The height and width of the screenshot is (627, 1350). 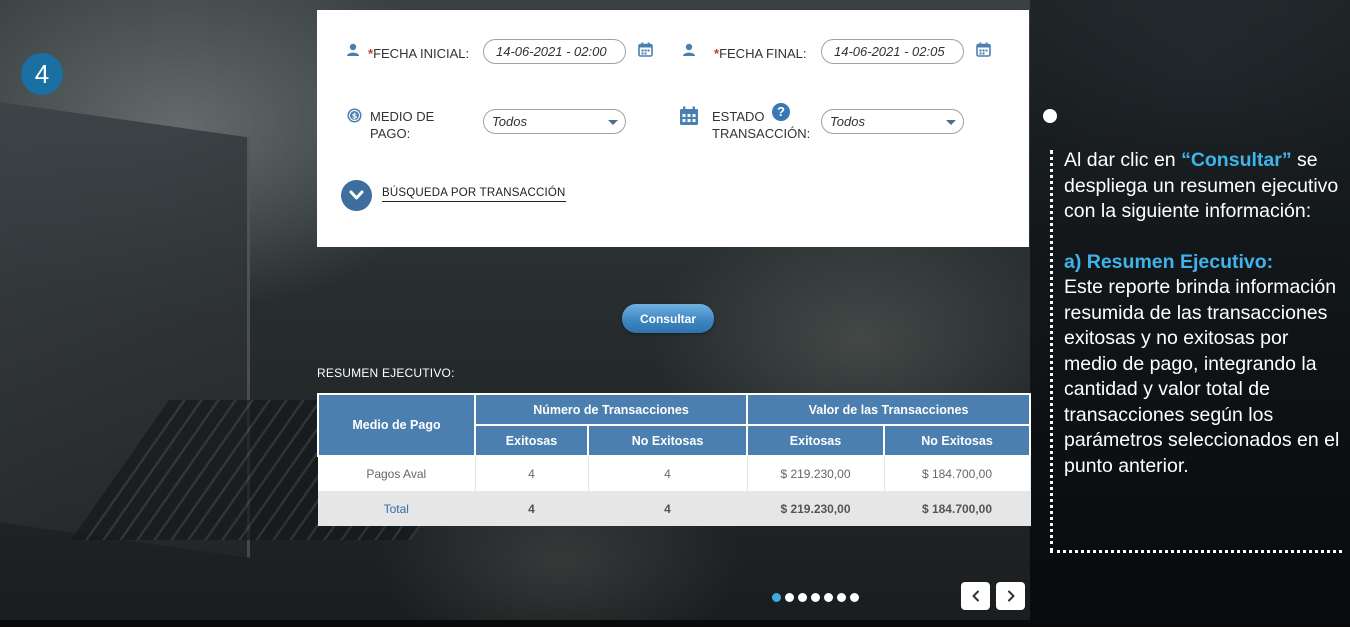 What do you see at coordinates (763, 53) in the screenshot?
I see `fecha-final-label-text: FECHA FINAL:` at bounding box center [763, 53].